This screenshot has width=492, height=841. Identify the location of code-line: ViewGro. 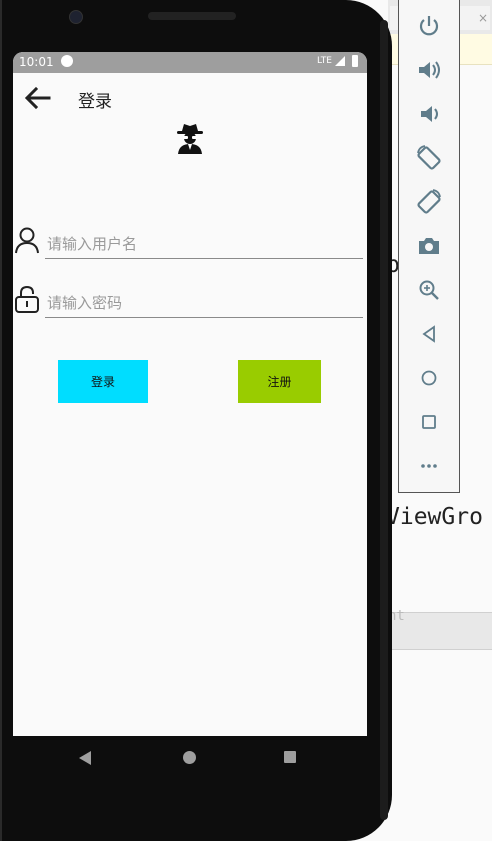
(434, 517).